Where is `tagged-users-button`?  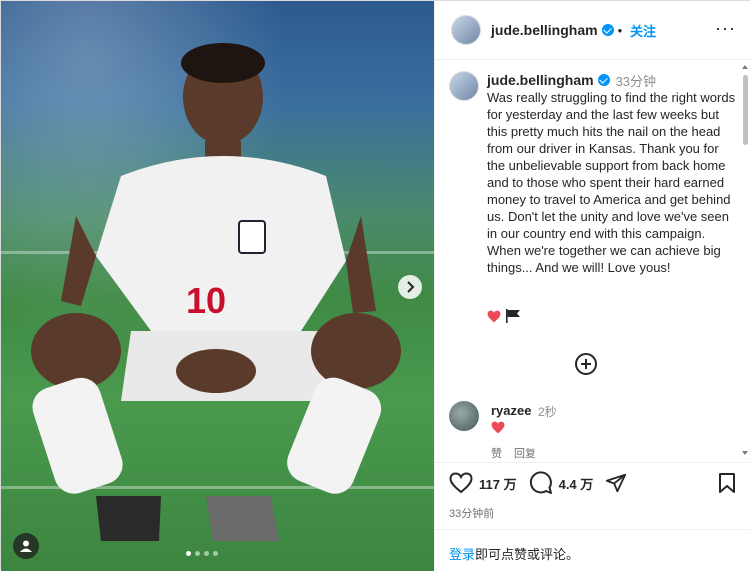
tagged-users-button is located at coordinates (26, 546).